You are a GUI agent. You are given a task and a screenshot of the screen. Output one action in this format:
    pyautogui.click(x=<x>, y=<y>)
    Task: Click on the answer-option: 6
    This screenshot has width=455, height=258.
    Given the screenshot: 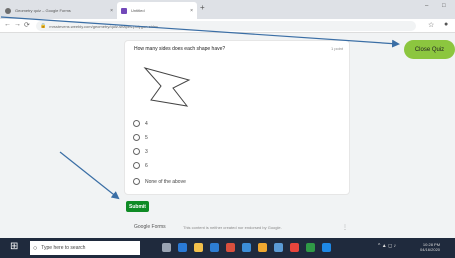 What is the action you would take?
    pyautogui.click(x=140, y=165)
    